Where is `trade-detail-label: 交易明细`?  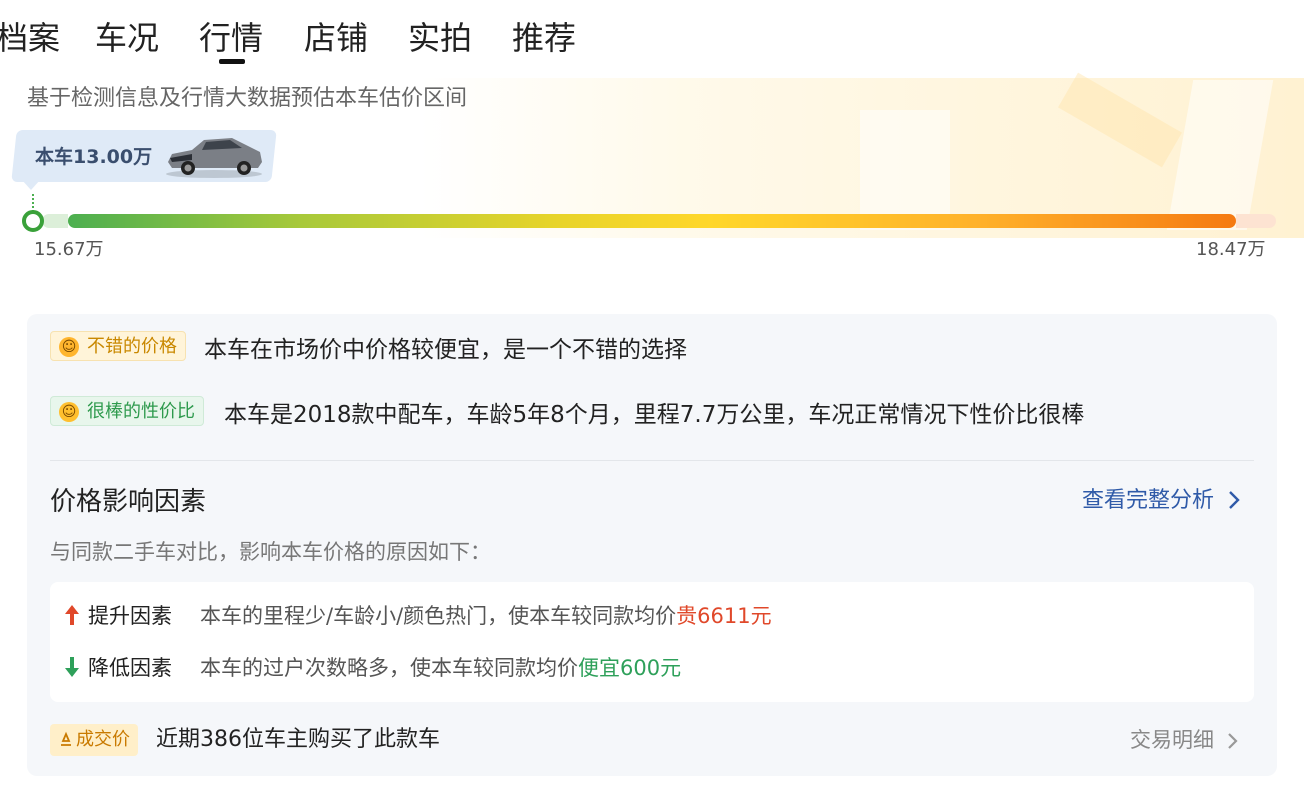
trade-detail-label: 交易明细 is located at coordinates (1172, 740).